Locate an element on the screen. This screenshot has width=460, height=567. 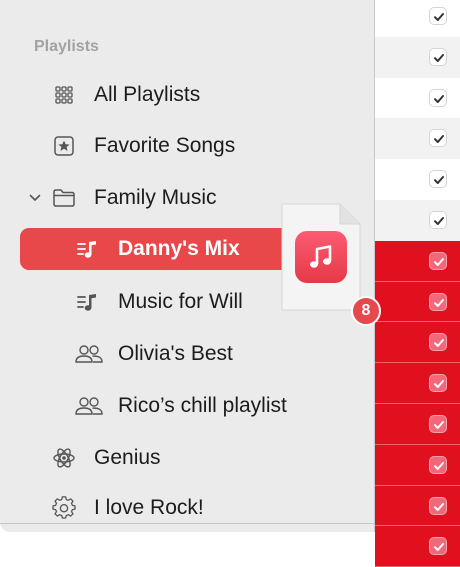
sidebar-item-label: Olivia's Best is located at coordinates (175, 353).